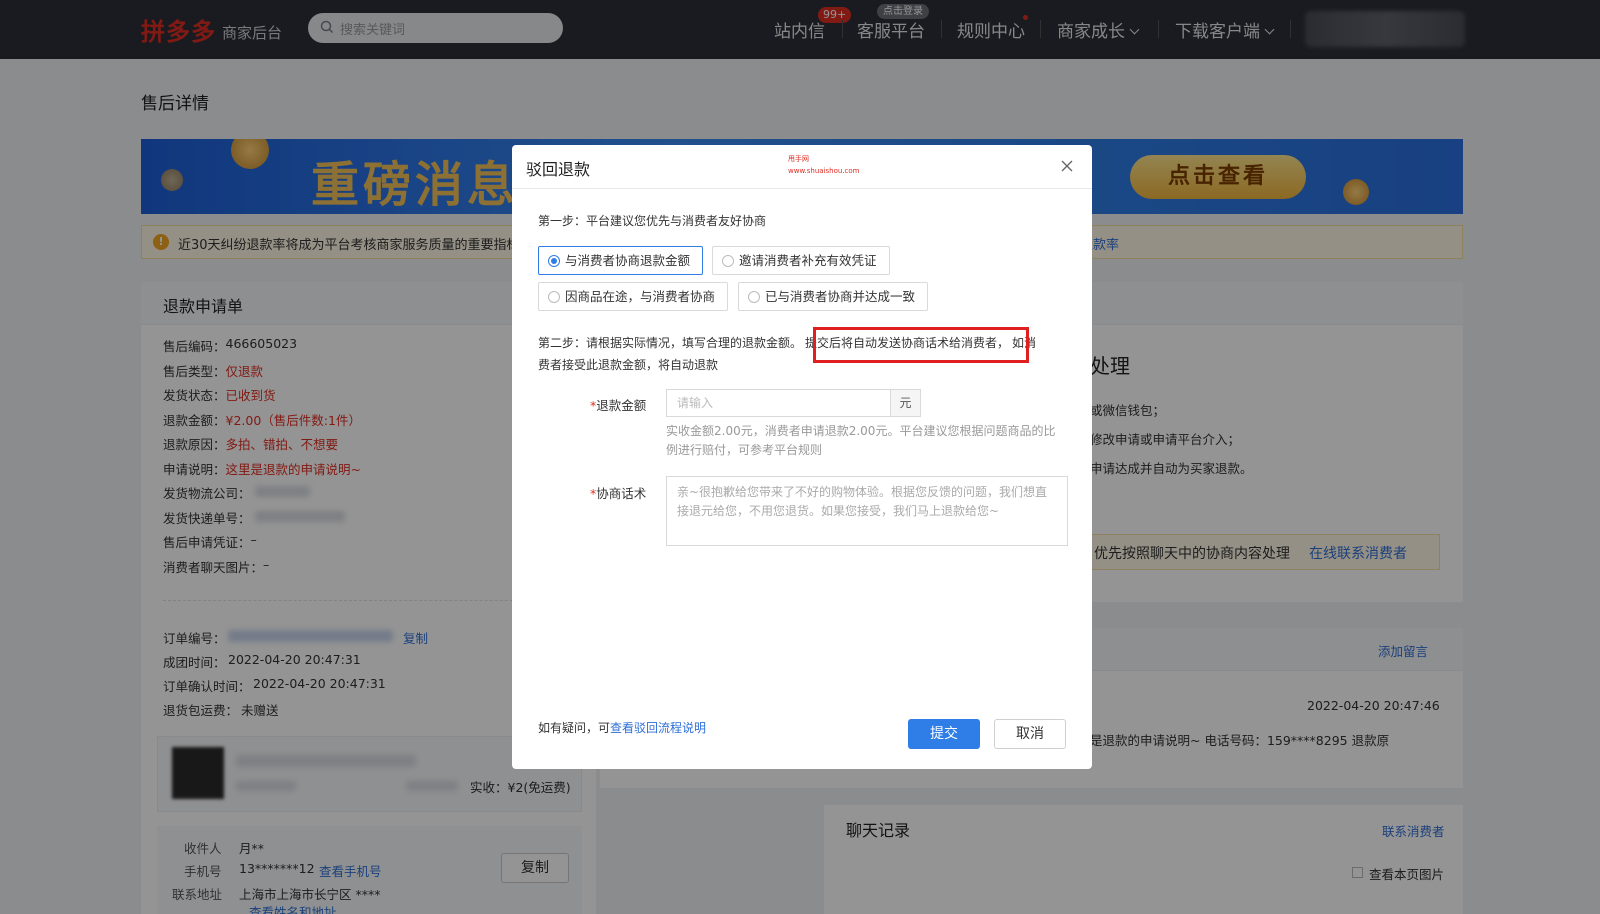 This screenshot has width=1600, height=914. What do you see at coordinates (808, 260) in the screenshot?
I see `option-label: 邀请消费者补充有效凭证` at bounding box center [808, 260].